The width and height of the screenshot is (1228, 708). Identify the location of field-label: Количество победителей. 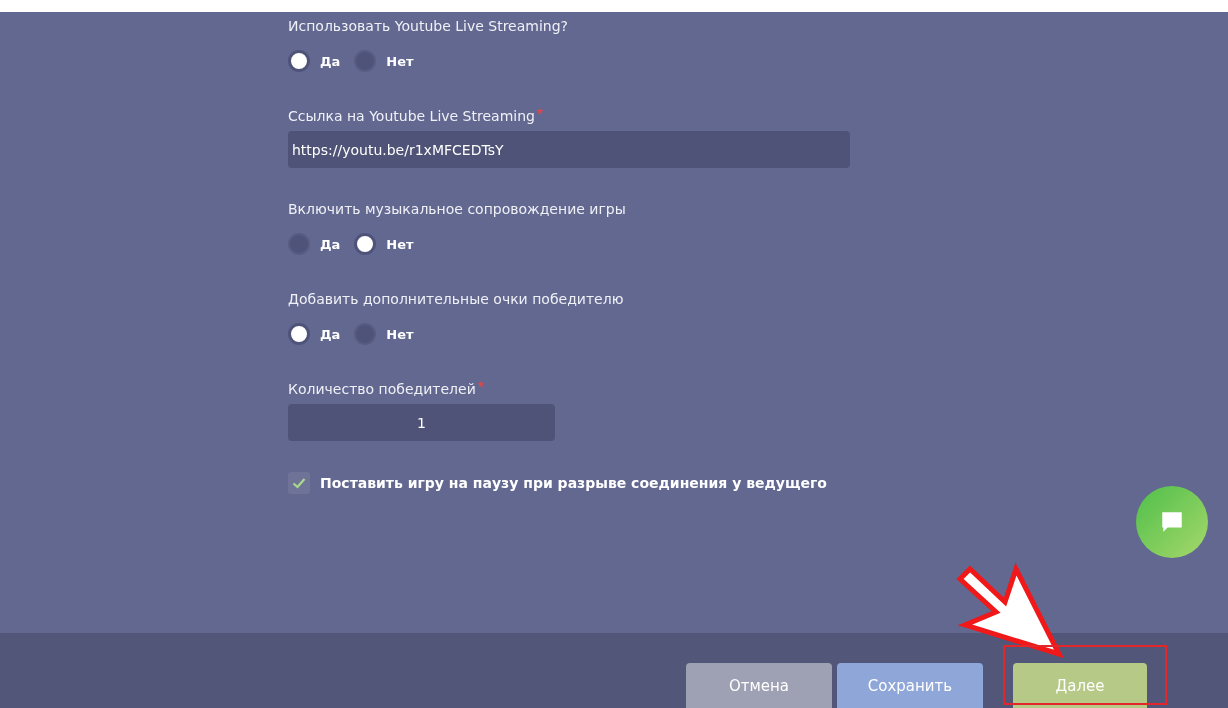
(382, 389).